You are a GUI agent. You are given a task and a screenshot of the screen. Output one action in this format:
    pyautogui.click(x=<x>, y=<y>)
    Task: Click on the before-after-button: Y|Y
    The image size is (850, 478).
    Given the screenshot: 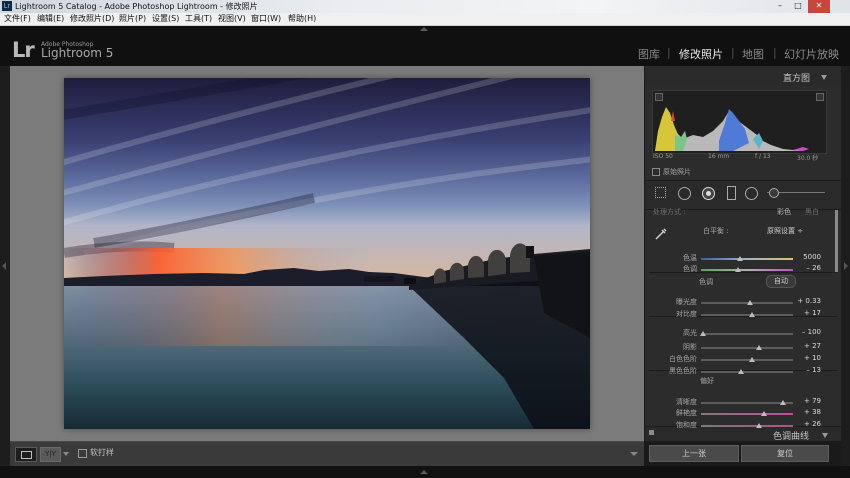 What is the action you would take?
    pyautogui.click(x=50, y=454)
    